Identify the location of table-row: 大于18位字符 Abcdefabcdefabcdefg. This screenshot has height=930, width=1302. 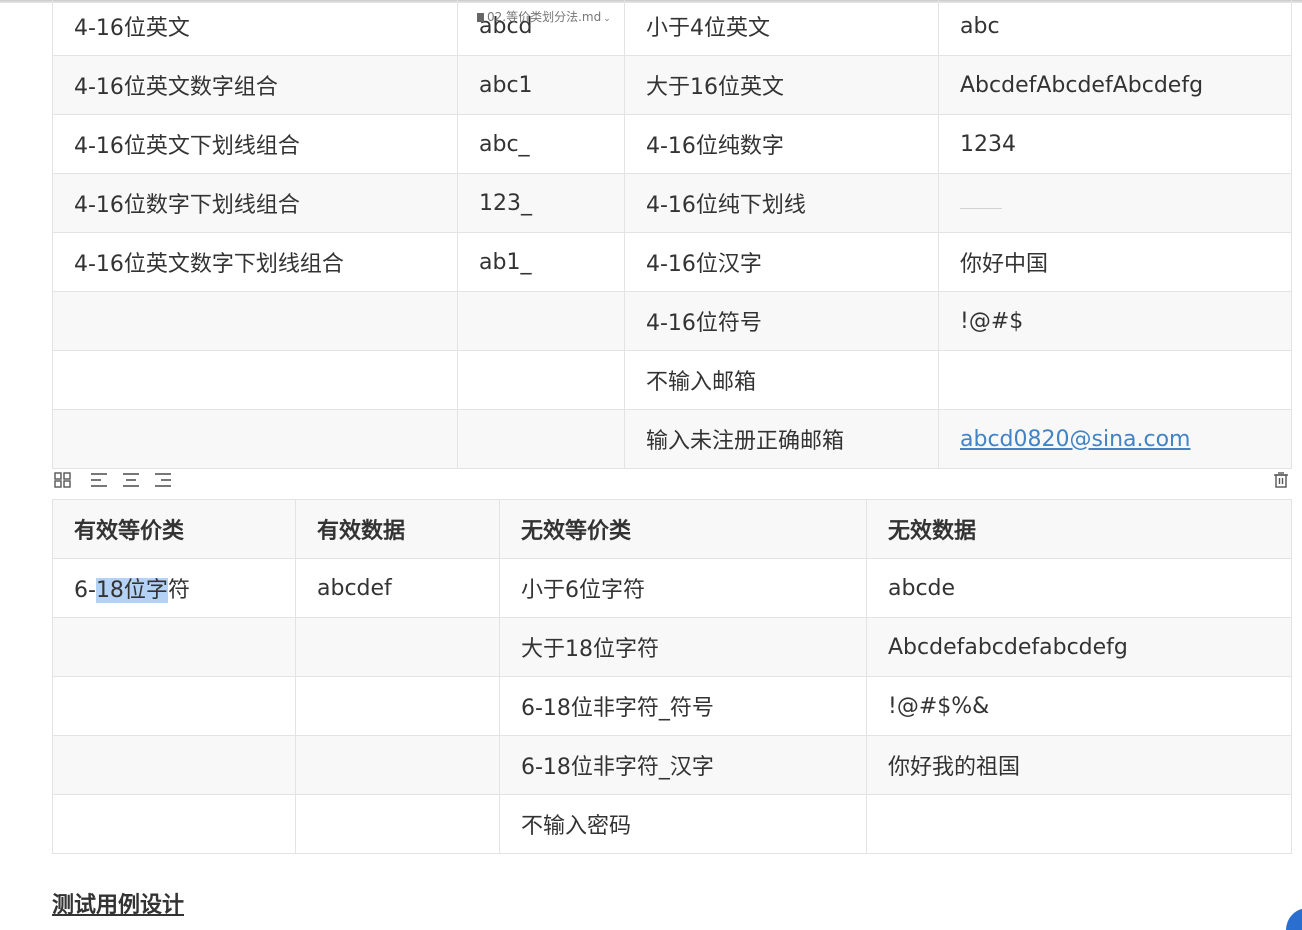
(672, 647).